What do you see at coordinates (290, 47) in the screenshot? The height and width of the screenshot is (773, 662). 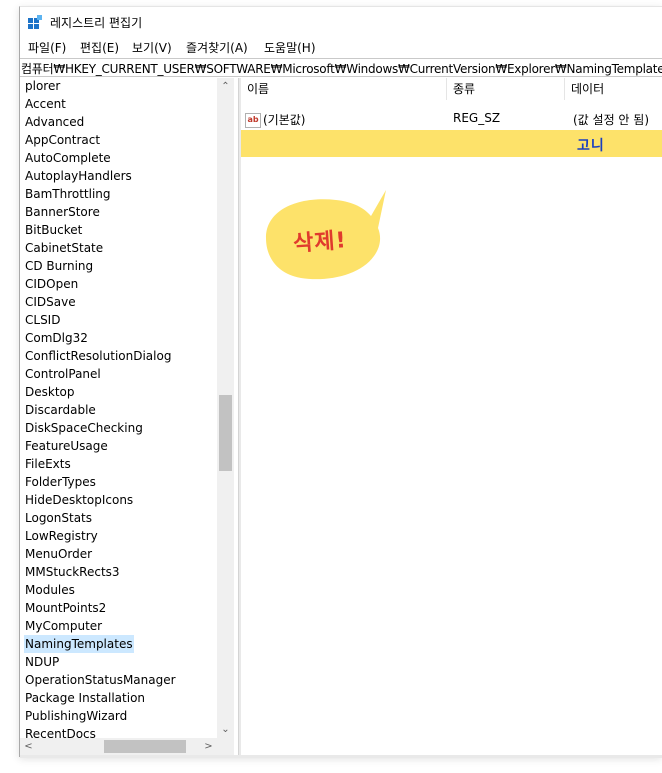 I see `menu-help: 도움말(H)` at bounding box center [290, 47].